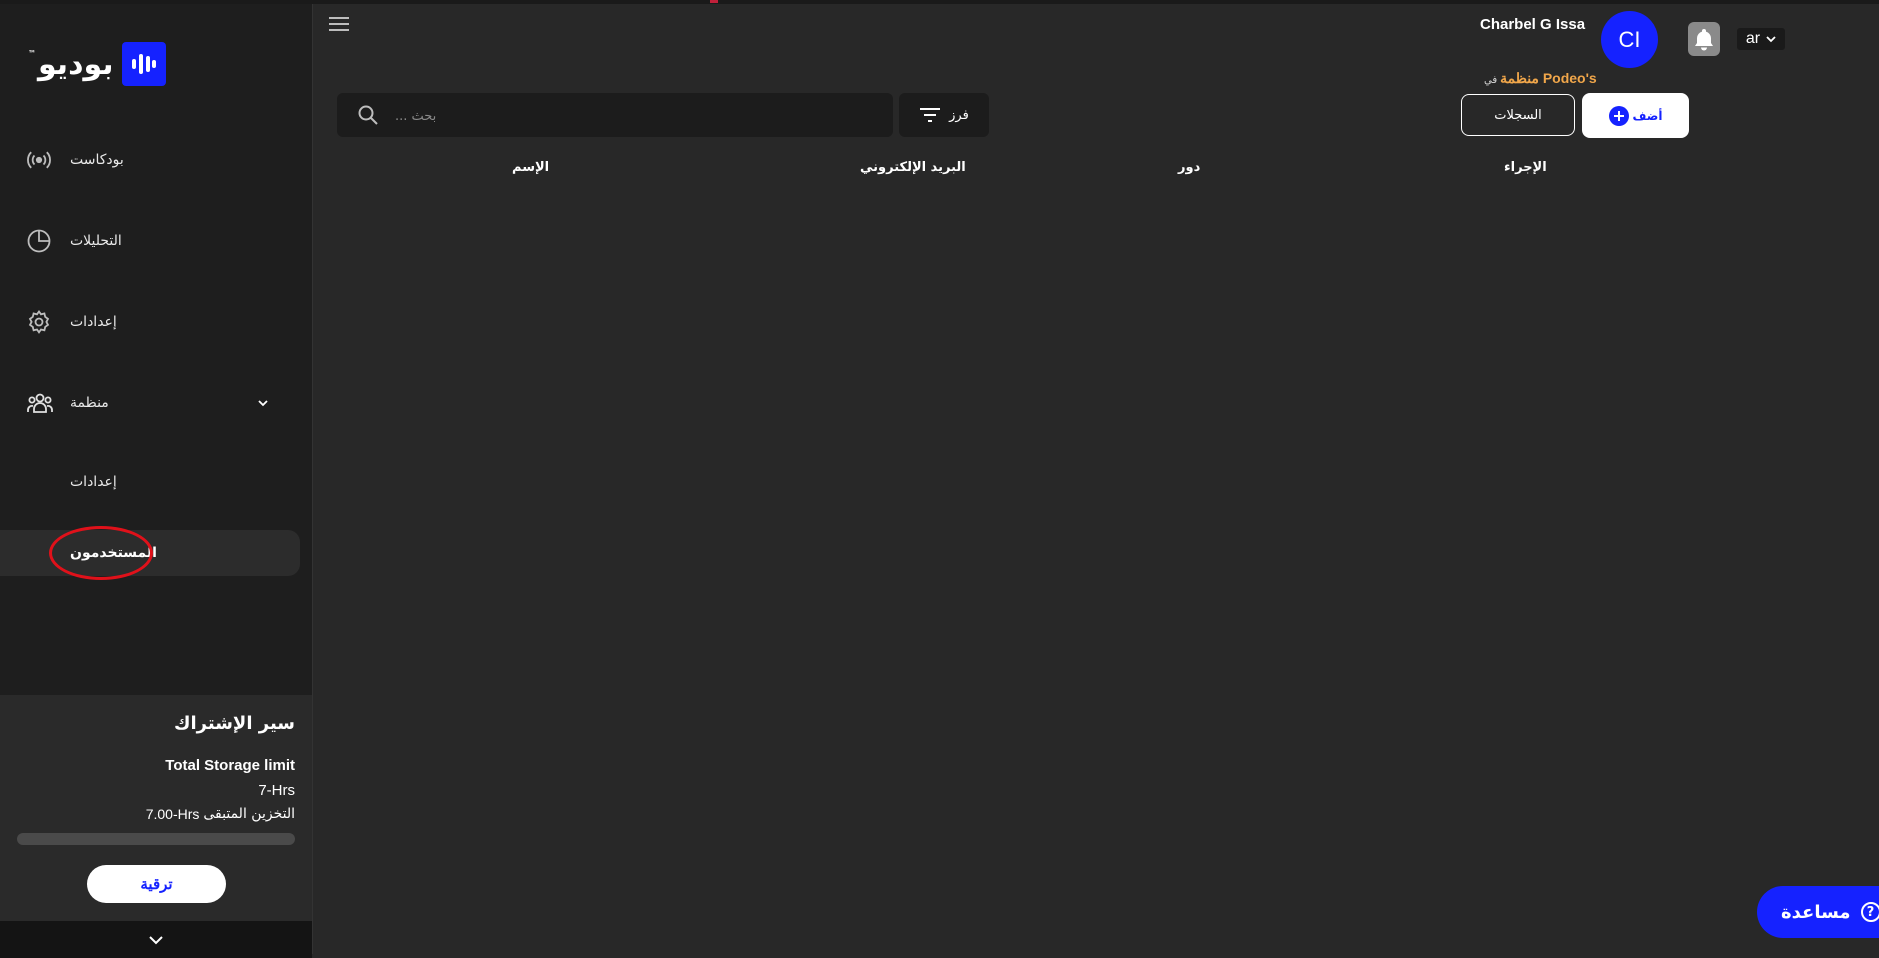 This screenshot has width=1879, height=958. Describe the element at coordinates (1189, 167) in the screenshot. I see `table-header-role: دور` at that location.